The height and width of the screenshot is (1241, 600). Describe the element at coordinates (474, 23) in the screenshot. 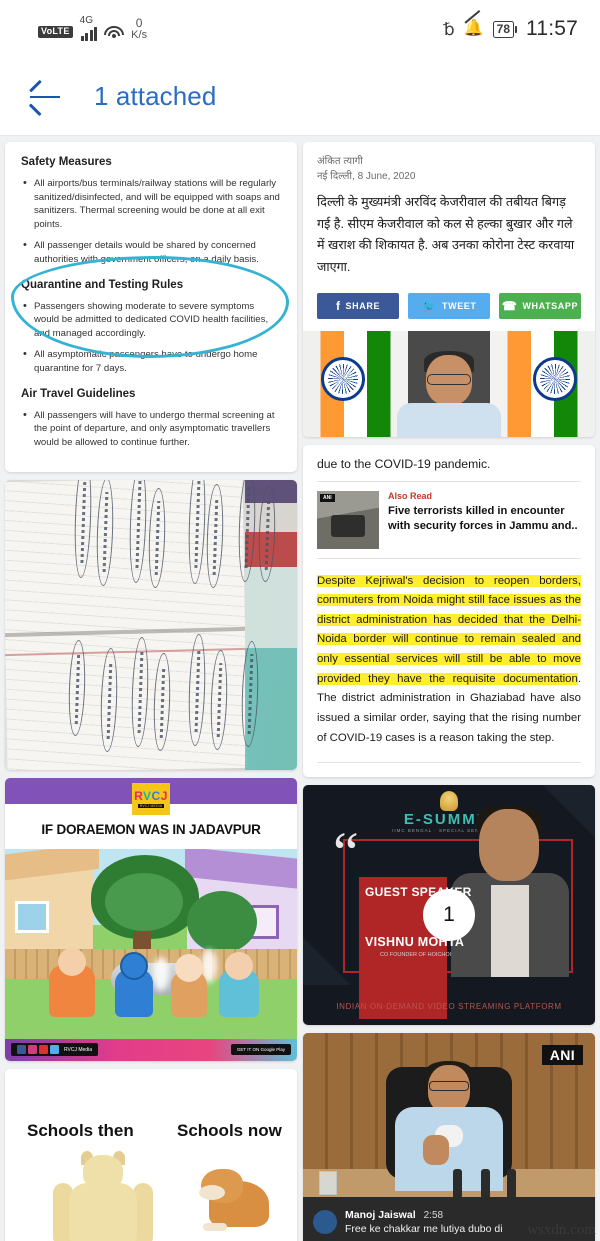

I see `bell-muted-icon: 🔔` at that location.